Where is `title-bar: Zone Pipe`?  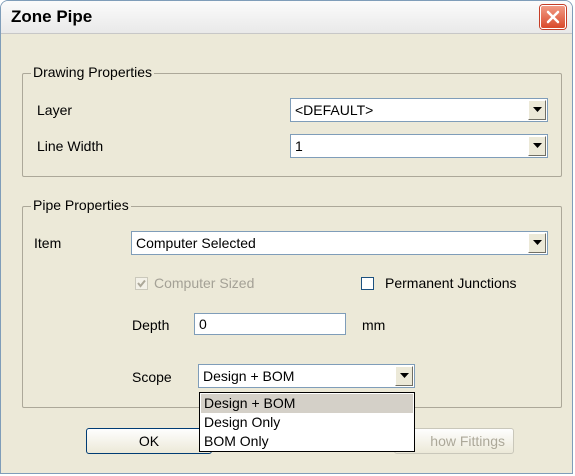
title-bar: Zone Pipe is located at coordinates (286, 17).